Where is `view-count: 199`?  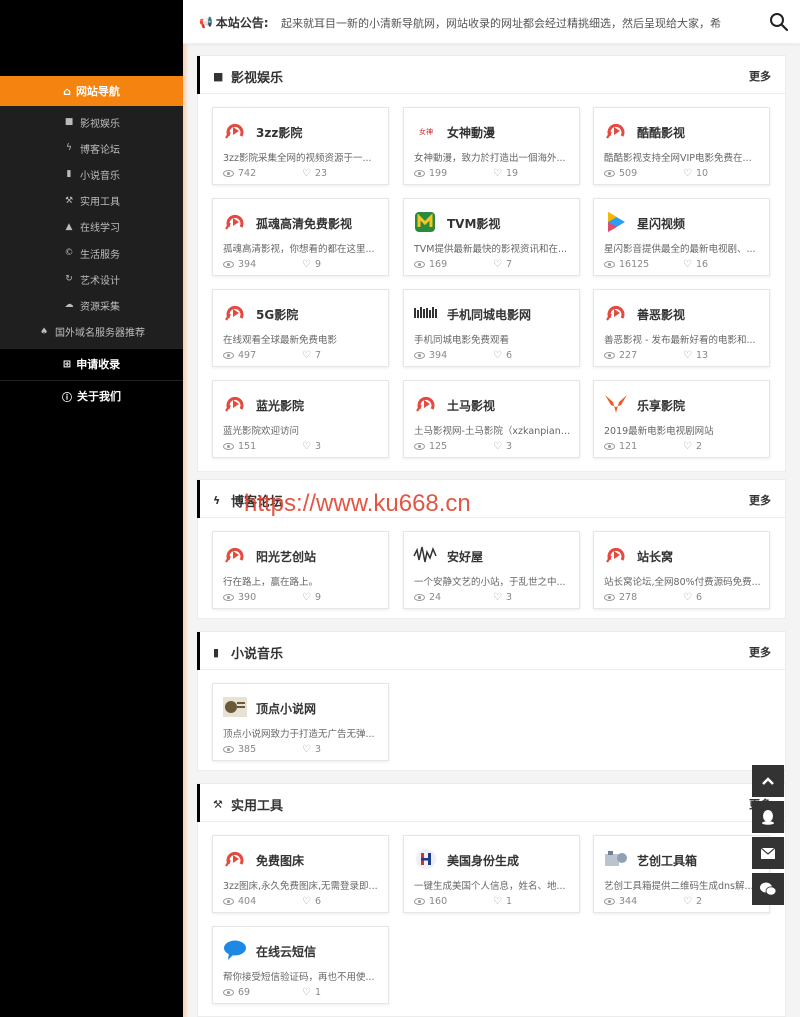 view-count: 199 is located at coordinates (430, 173).